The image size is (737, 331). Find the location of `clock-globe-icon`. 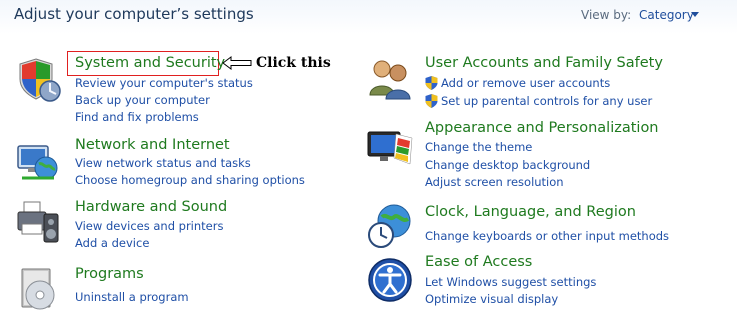

clock-globe-icon is located at coordinates (389, 226).